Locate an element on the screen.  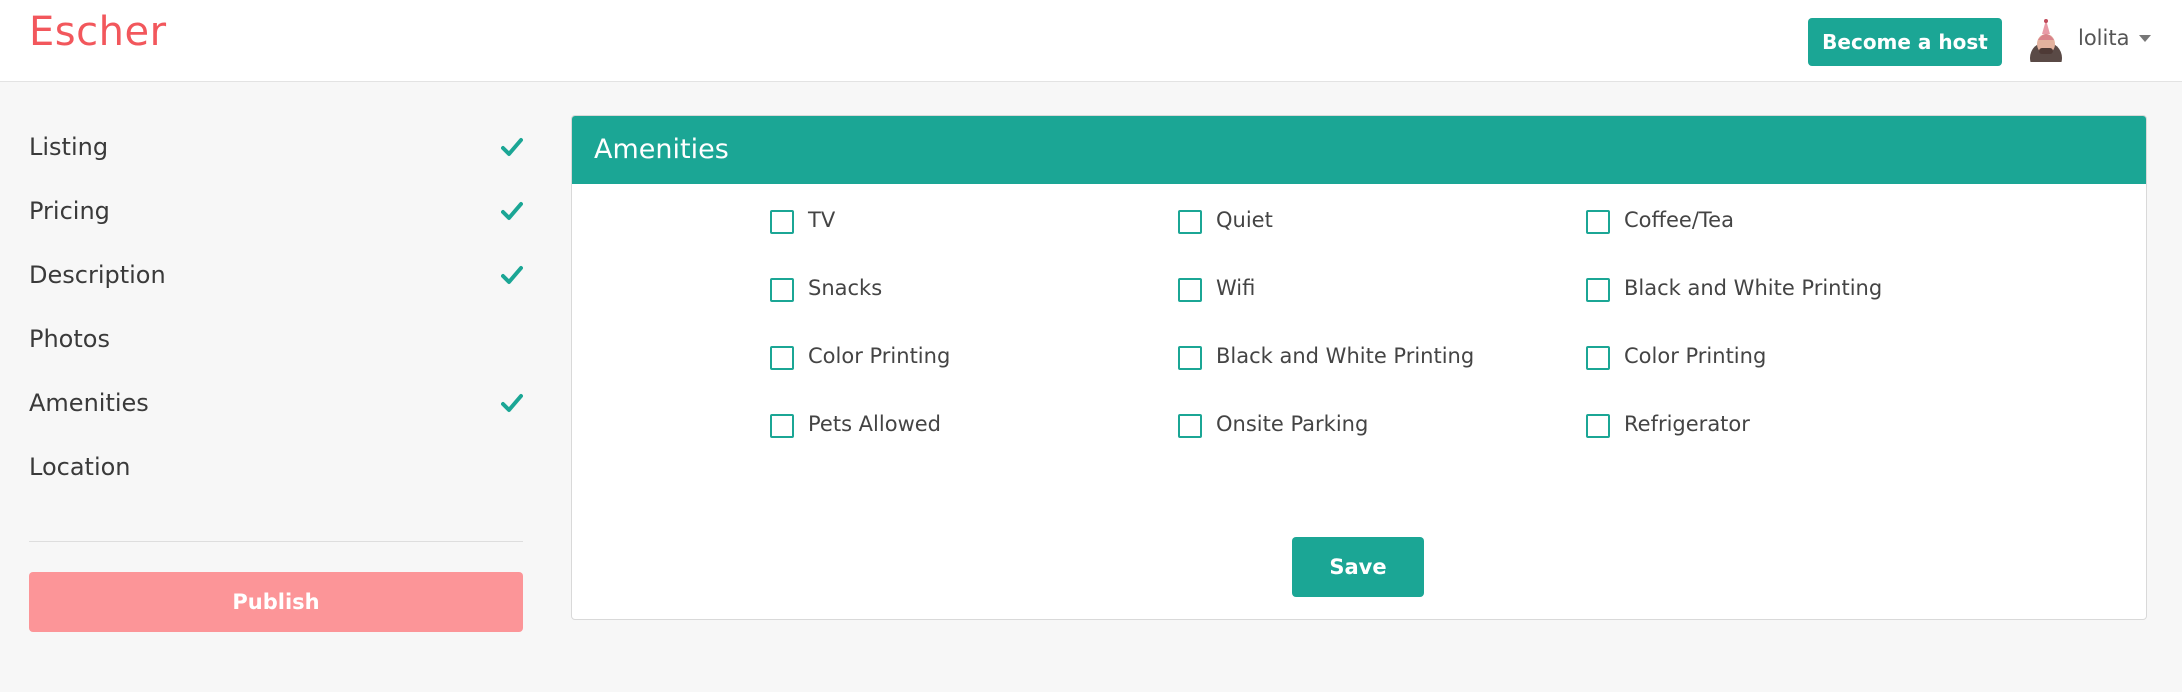
sidebar-item-pricing: Pricing is located at coordinates (276, 211).